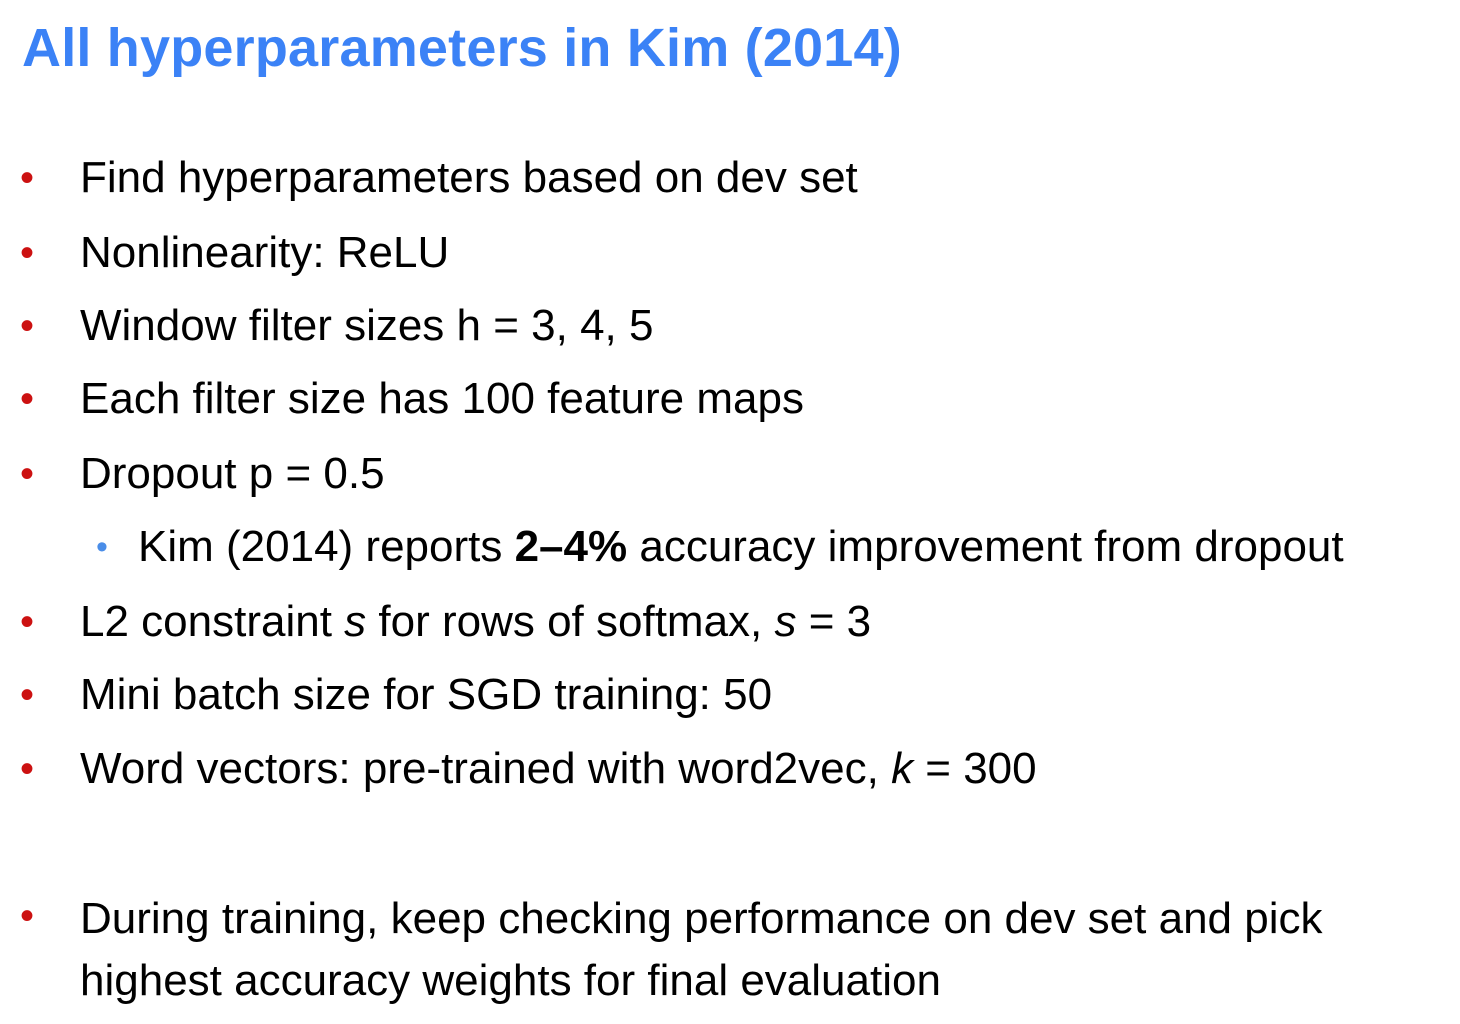 The image size is (1460, 1024). What do you see at coordinates (442, 398) in the screenshot?
I see `bullet-text: Each filter size has 100 feature maps` at bounding box center [442, 398].